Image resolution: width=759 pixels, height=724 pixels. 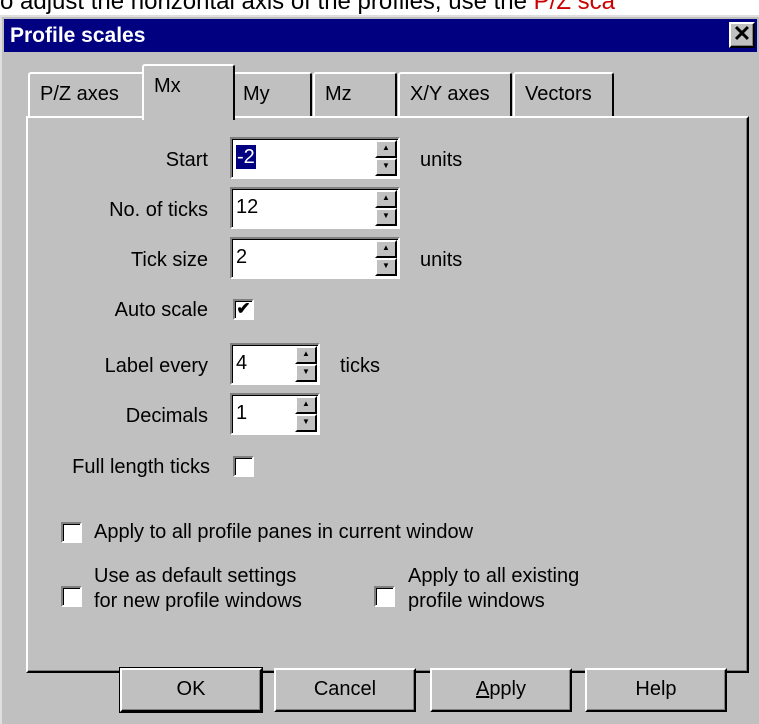 What do you see at coordinates (167, 86) in the screenshot?
I see `tab-label: Mx` at bounding box center [167, 86].